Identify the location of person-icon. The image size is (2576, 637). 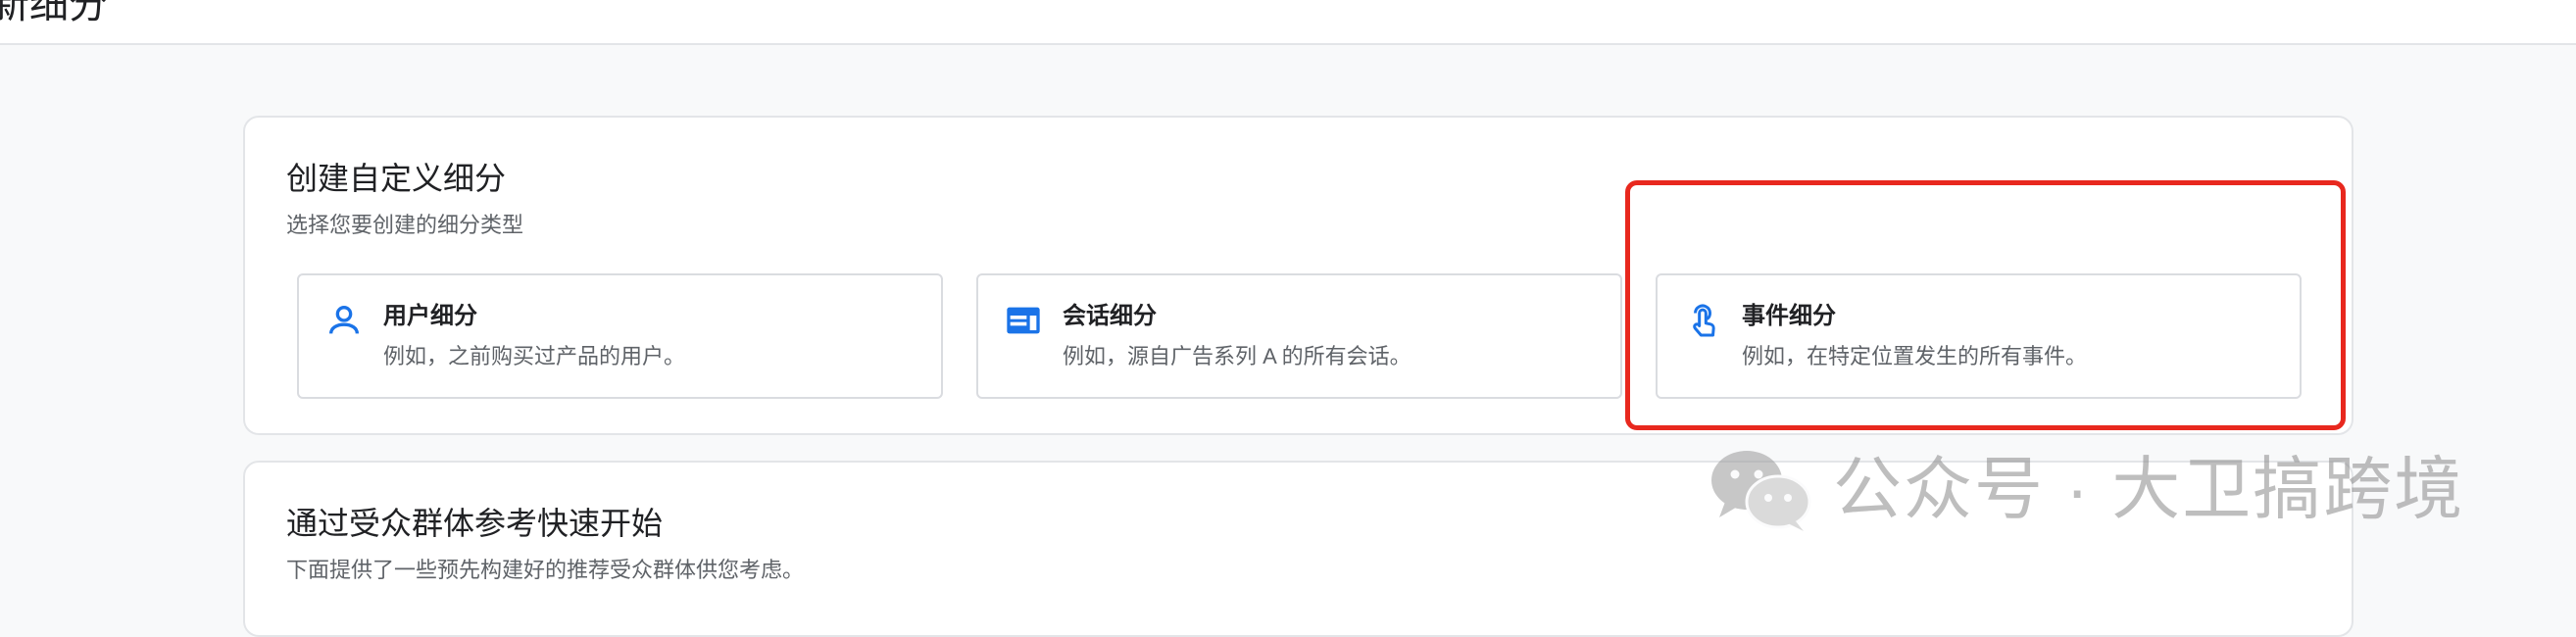
(344, 320).